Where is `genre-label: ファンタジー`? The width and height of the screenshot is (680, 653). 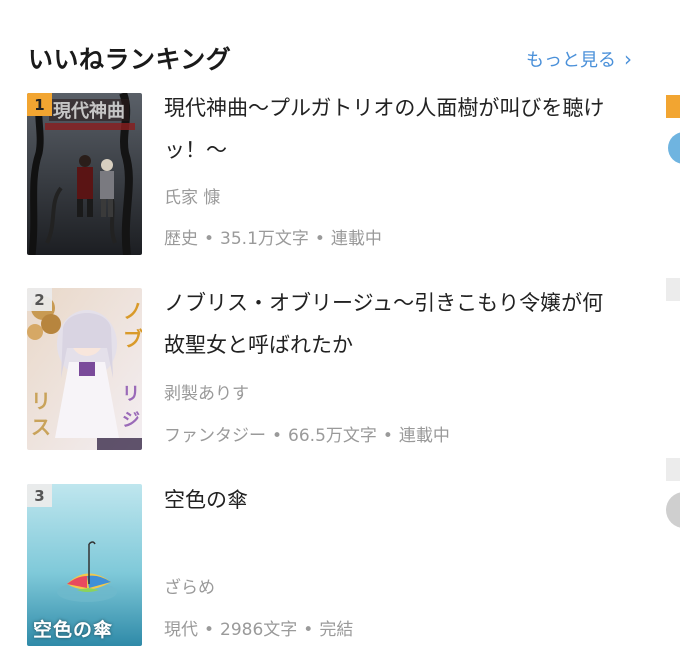
genre-label: ファンタジー is located at coordinates (215, 436).